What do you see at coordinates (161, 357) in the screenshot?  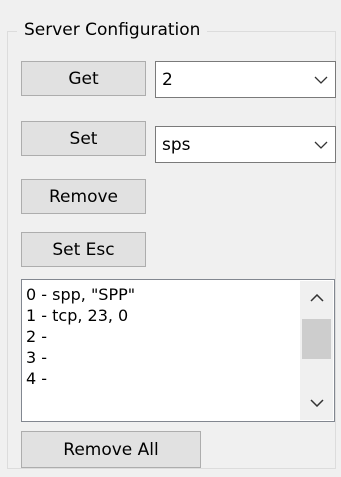 I see `list-item: 3 -` at bounding box center [161, 357].